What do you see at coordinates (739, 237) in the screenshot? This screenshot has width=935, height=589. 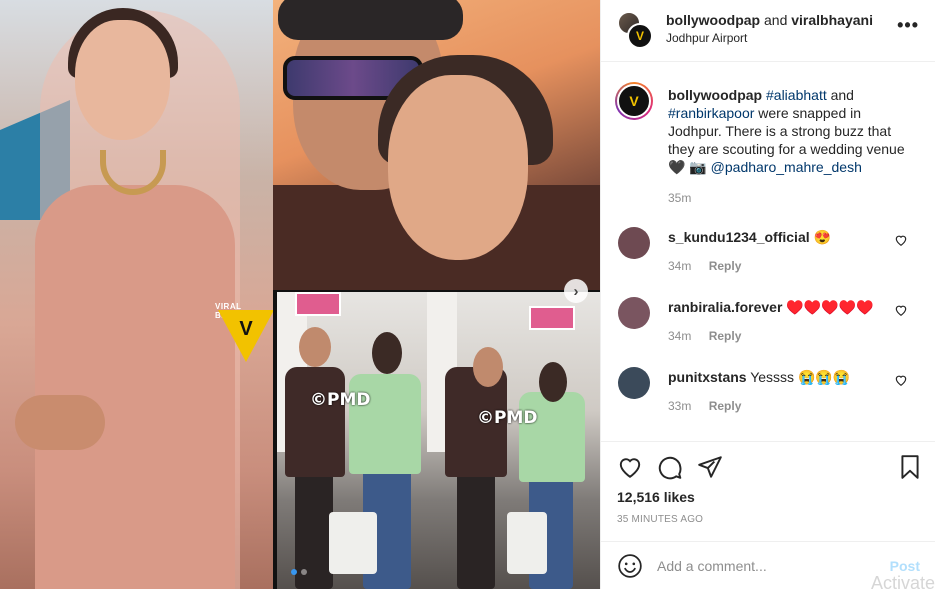 I see `comment-username: s_kundu1234_official` at bounding box center [739, 237].